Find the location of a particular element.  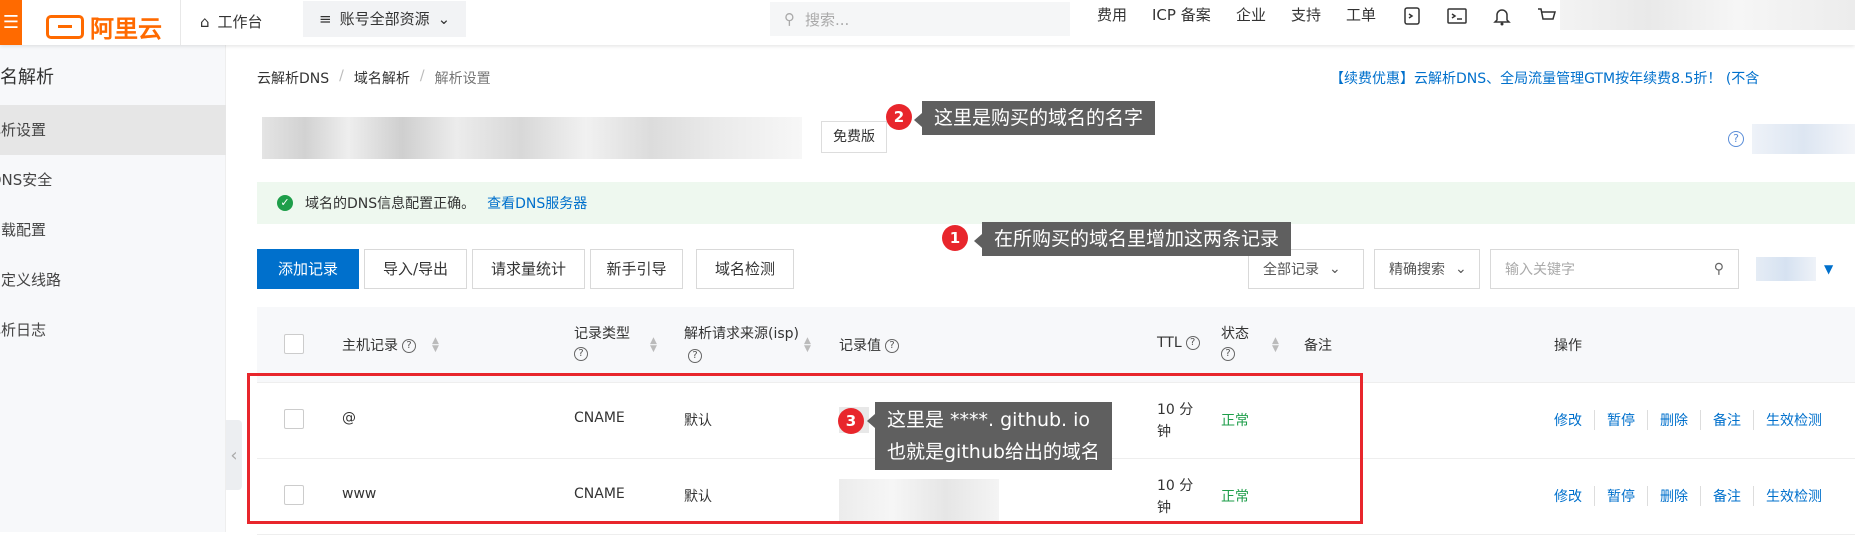

view-dns-servers-link: 查看DNS服务器 is located at coordinates (537, 203).